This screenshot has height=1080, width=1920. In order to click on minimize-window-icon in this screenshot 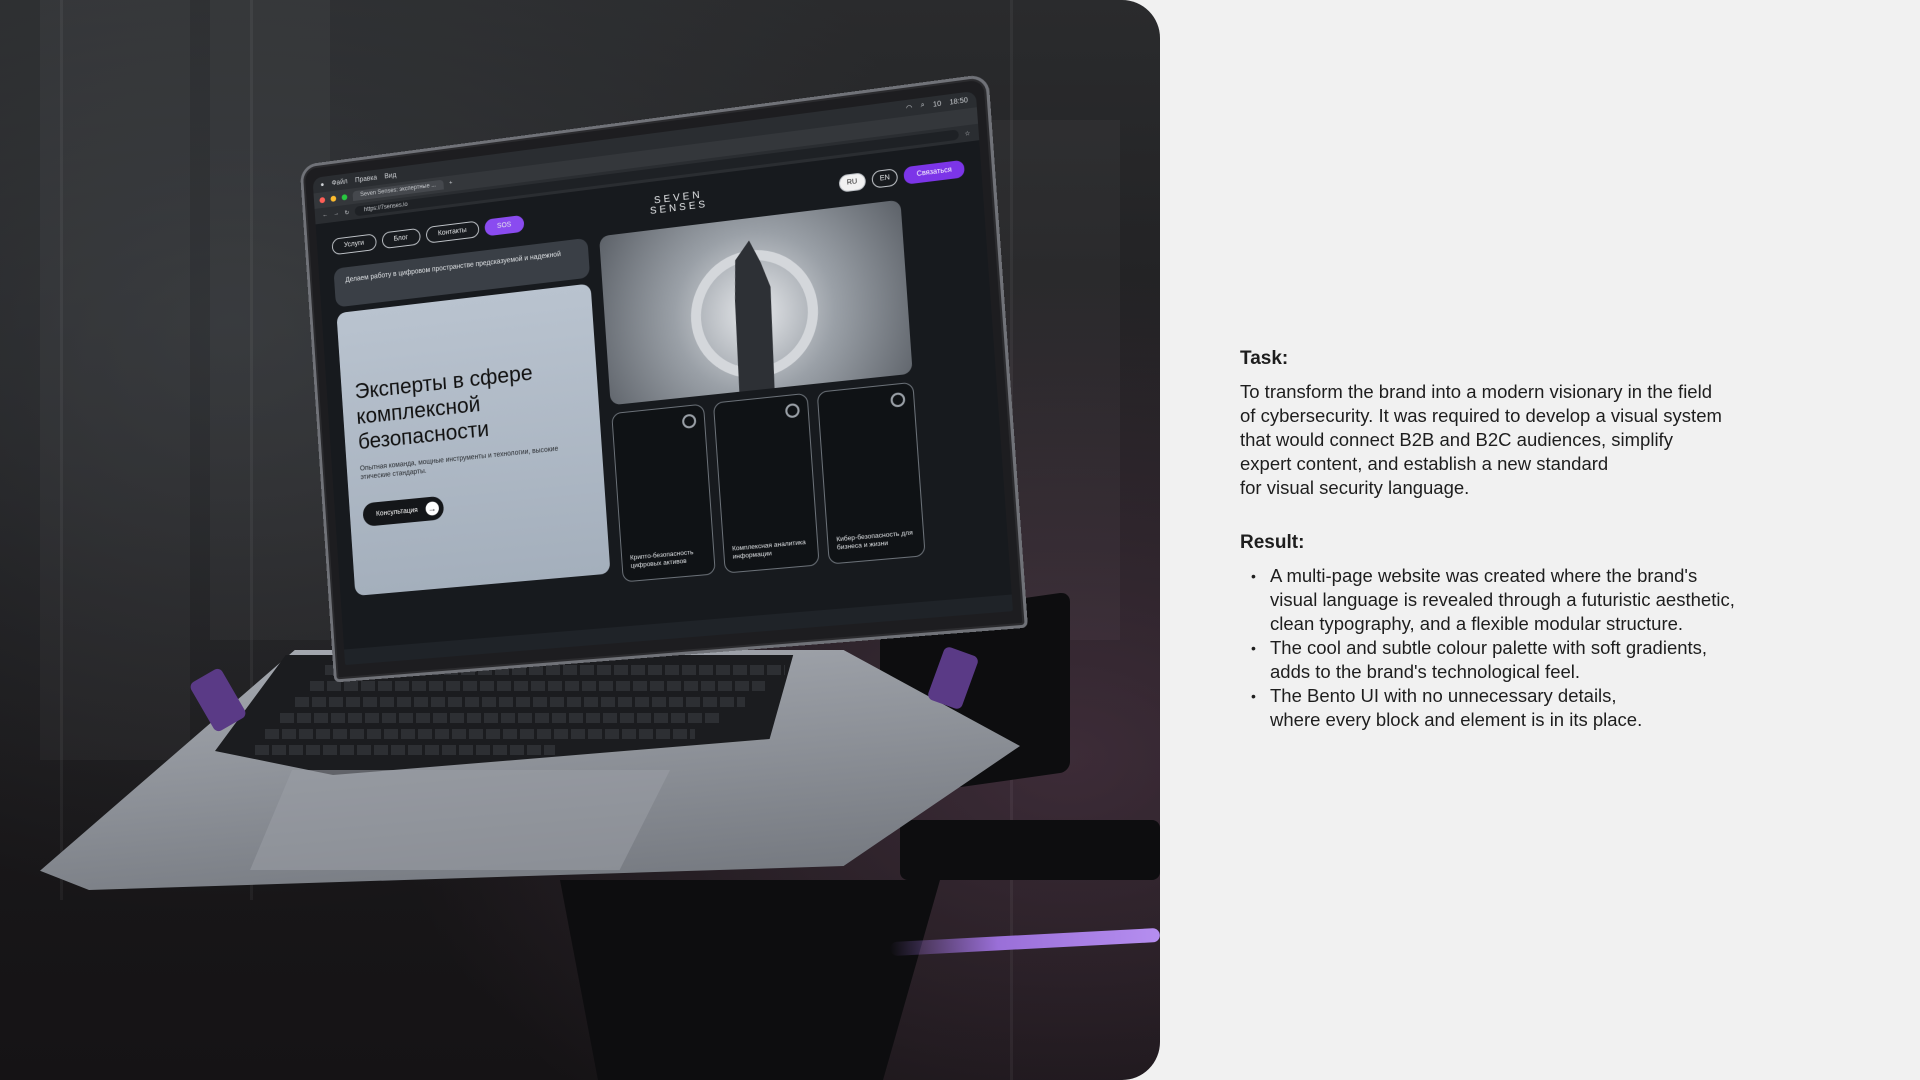, I will do `click(333, 198)`.